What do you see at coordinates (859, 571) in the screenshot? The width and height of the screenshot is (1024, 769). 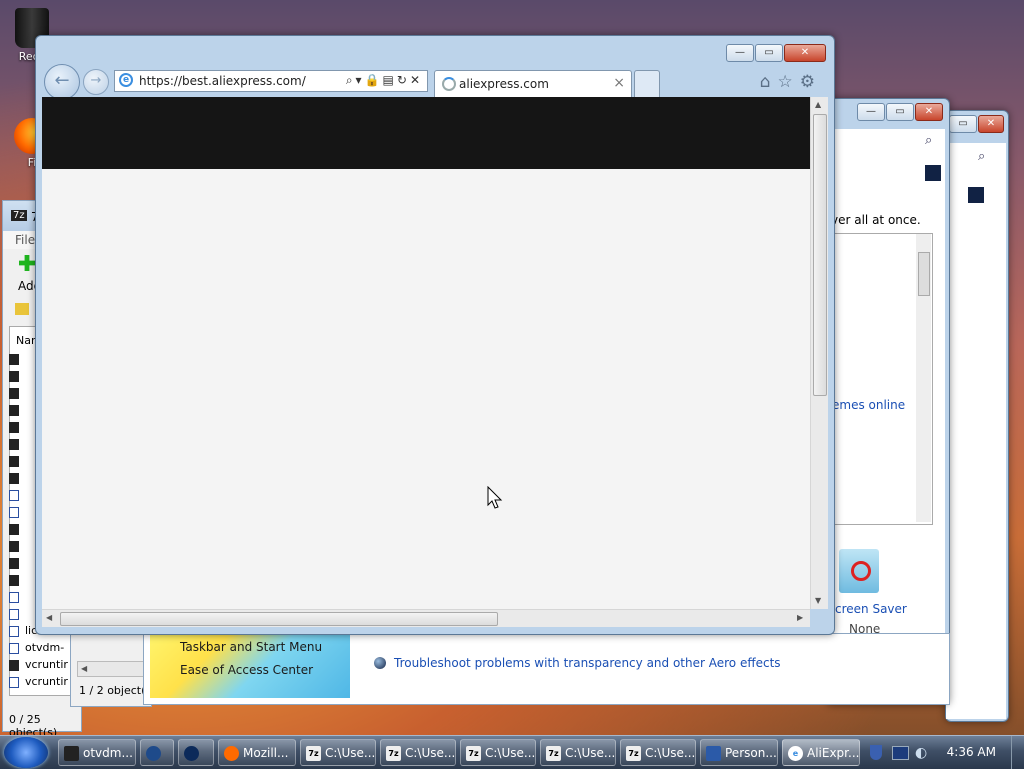 I see `screen-saver-icon` at bounding box center [859, 571].